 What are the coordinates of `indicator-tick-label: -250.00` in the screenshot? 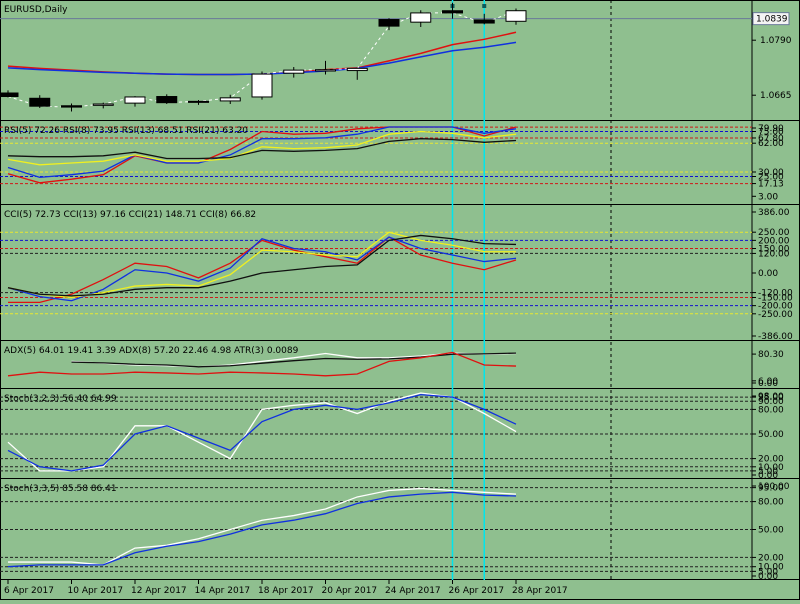 It's located at (775, 315).